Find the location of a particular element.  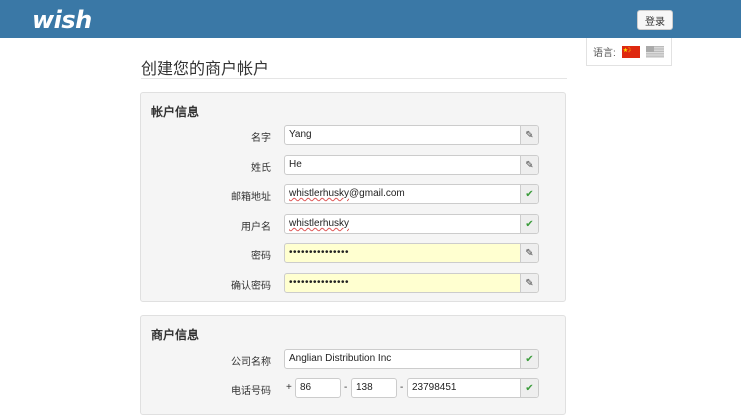

phone-dash-2: - is located at coordinates (402, 387).